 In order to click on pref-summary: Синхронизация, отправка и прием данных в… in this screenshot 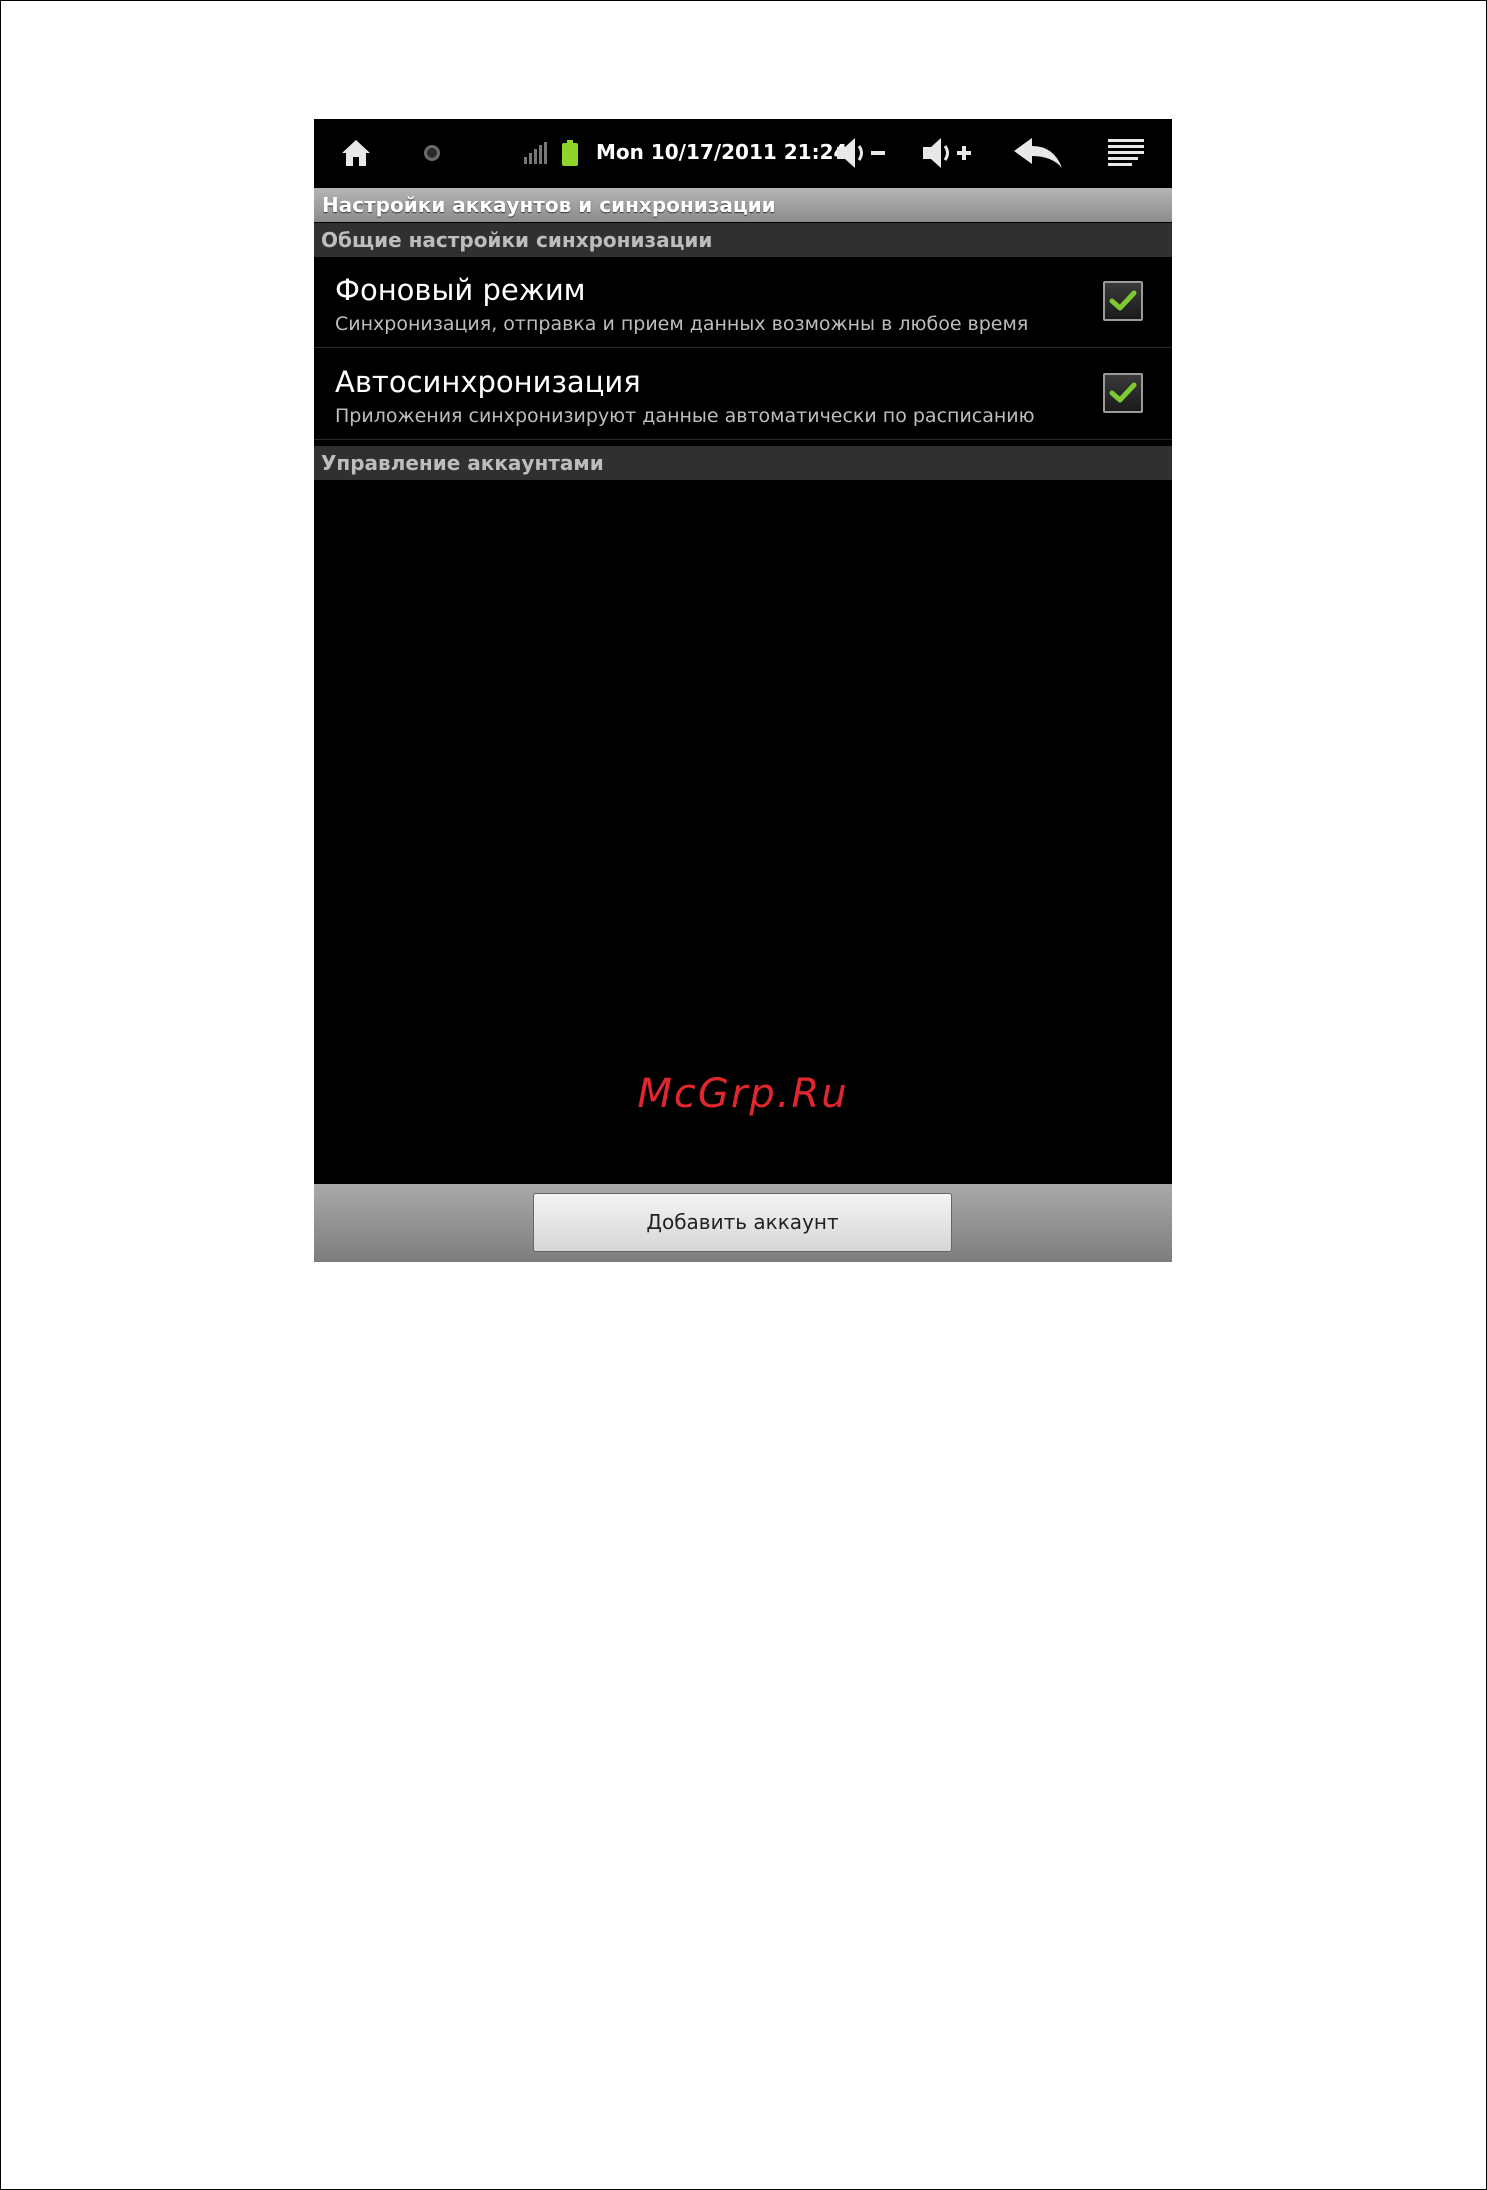, I will do `click(682, 324)`.